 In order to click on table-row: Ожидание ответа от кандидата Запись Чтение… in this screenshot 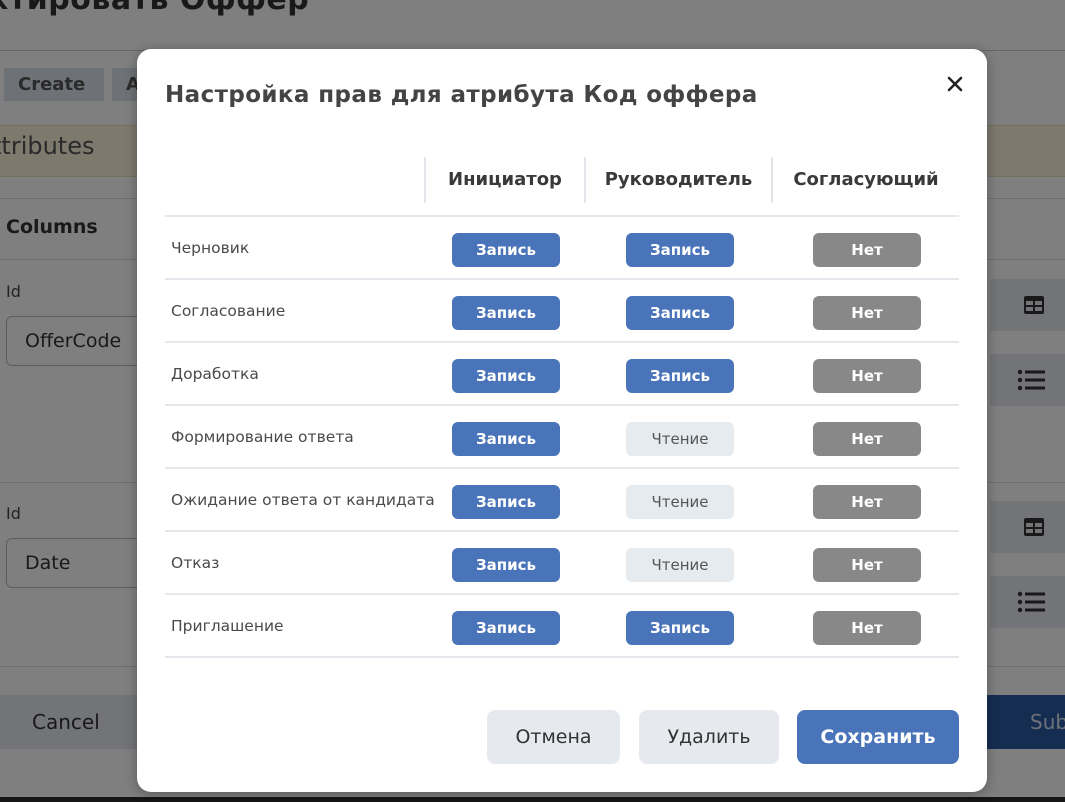, I will do `click(562, 500)`.